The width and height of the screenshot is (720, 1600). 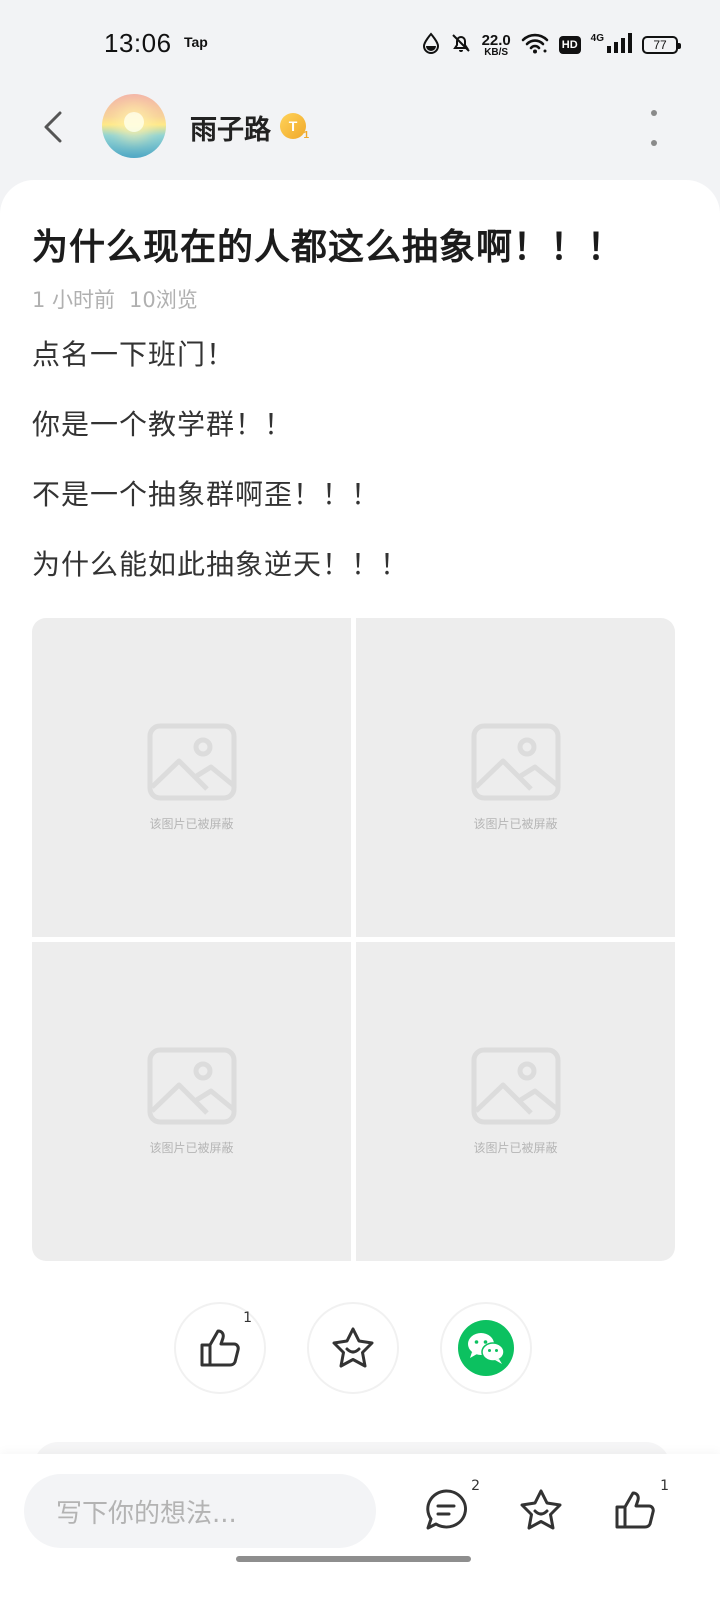 I want to click on network-type-label: 4G, so click(x=597, y=38).